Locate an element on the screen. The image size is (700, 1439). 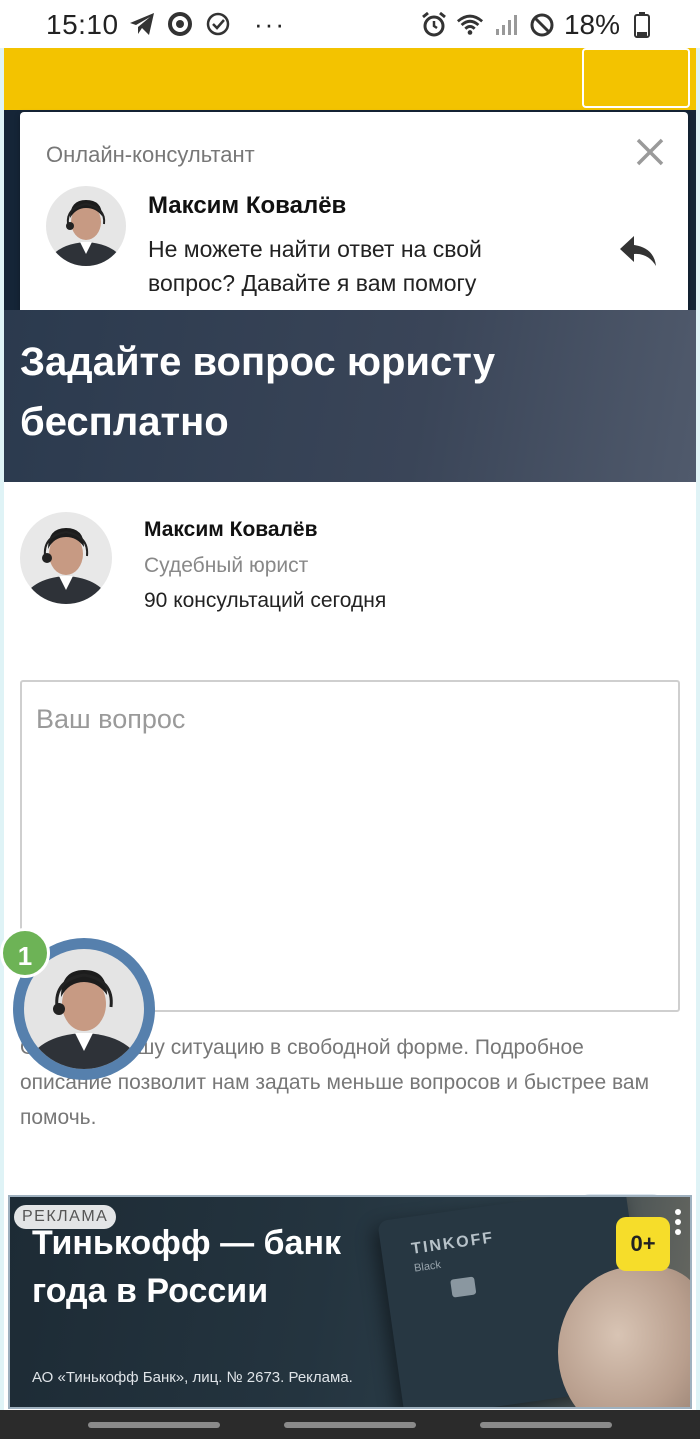
site-header is located at coordinates (350, 79).